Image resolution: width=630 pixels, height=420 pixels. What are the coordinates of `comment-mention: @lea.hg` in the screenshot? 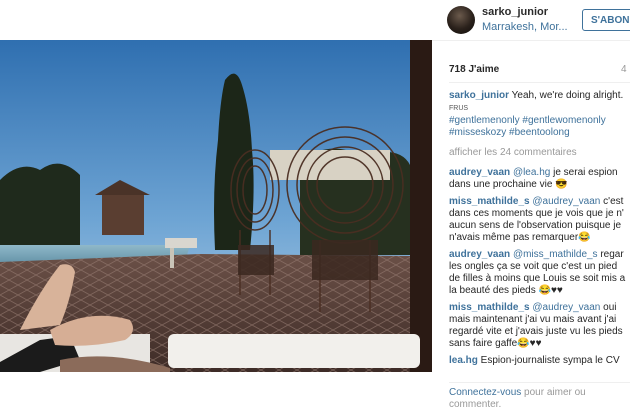 It's located at (531, 172).